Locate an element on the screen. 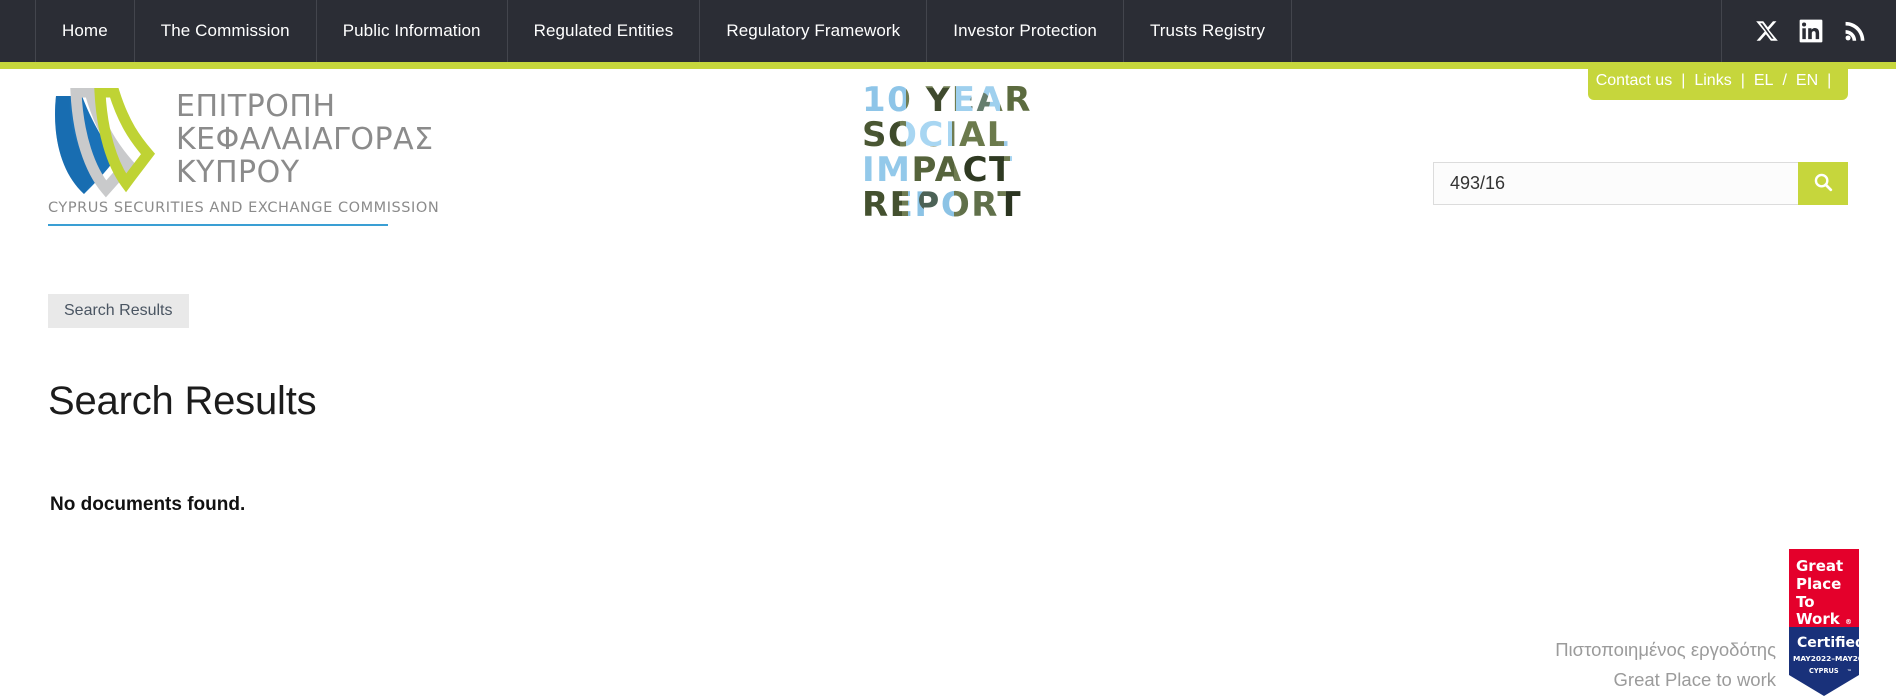 This screenshot has width=1896, height=696. banner-line-3: IMPACT is located at coordinates (938, 170).